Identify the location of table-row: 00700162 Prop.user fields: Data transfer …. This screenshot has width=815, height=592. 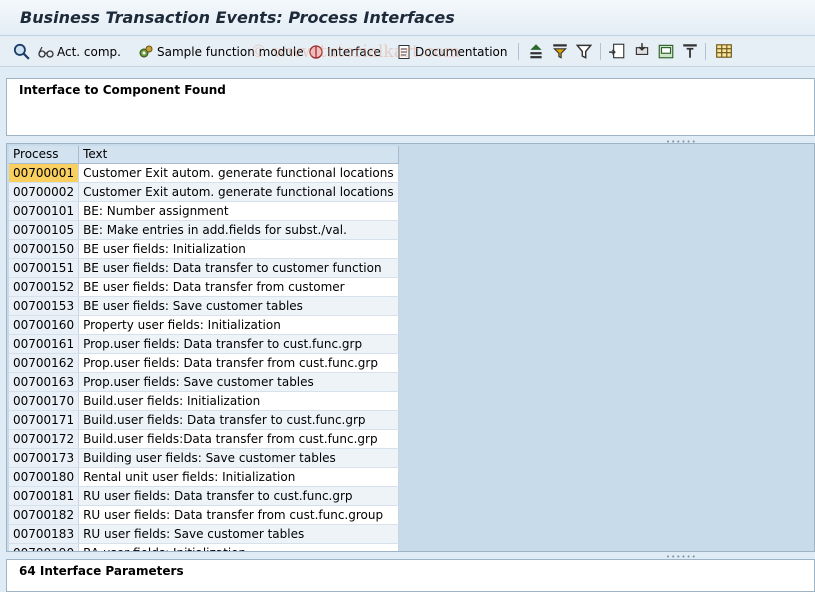
(204, 363).